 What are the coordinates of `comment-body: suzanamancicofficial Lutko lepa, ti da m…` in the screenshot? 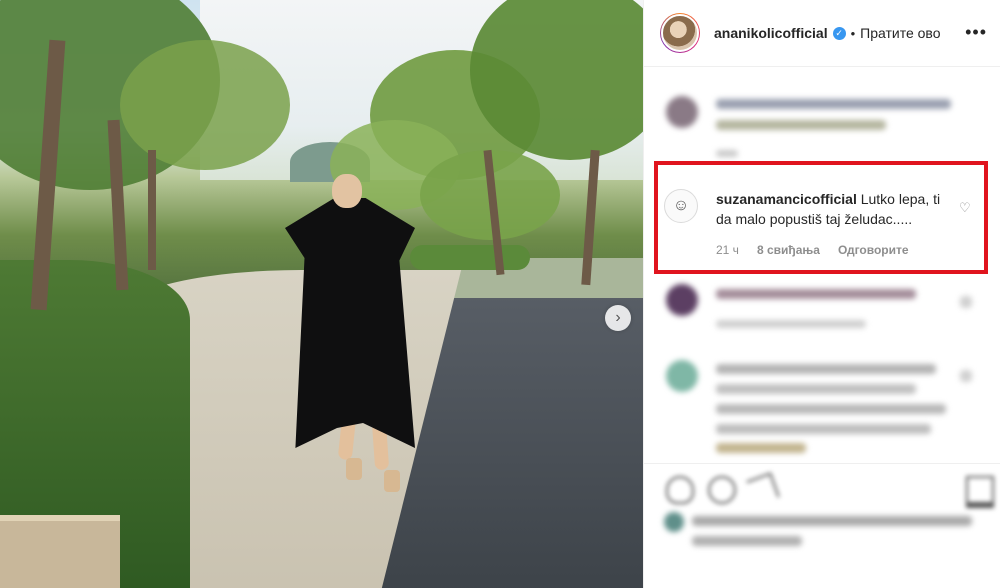 It's located at (836, 209).